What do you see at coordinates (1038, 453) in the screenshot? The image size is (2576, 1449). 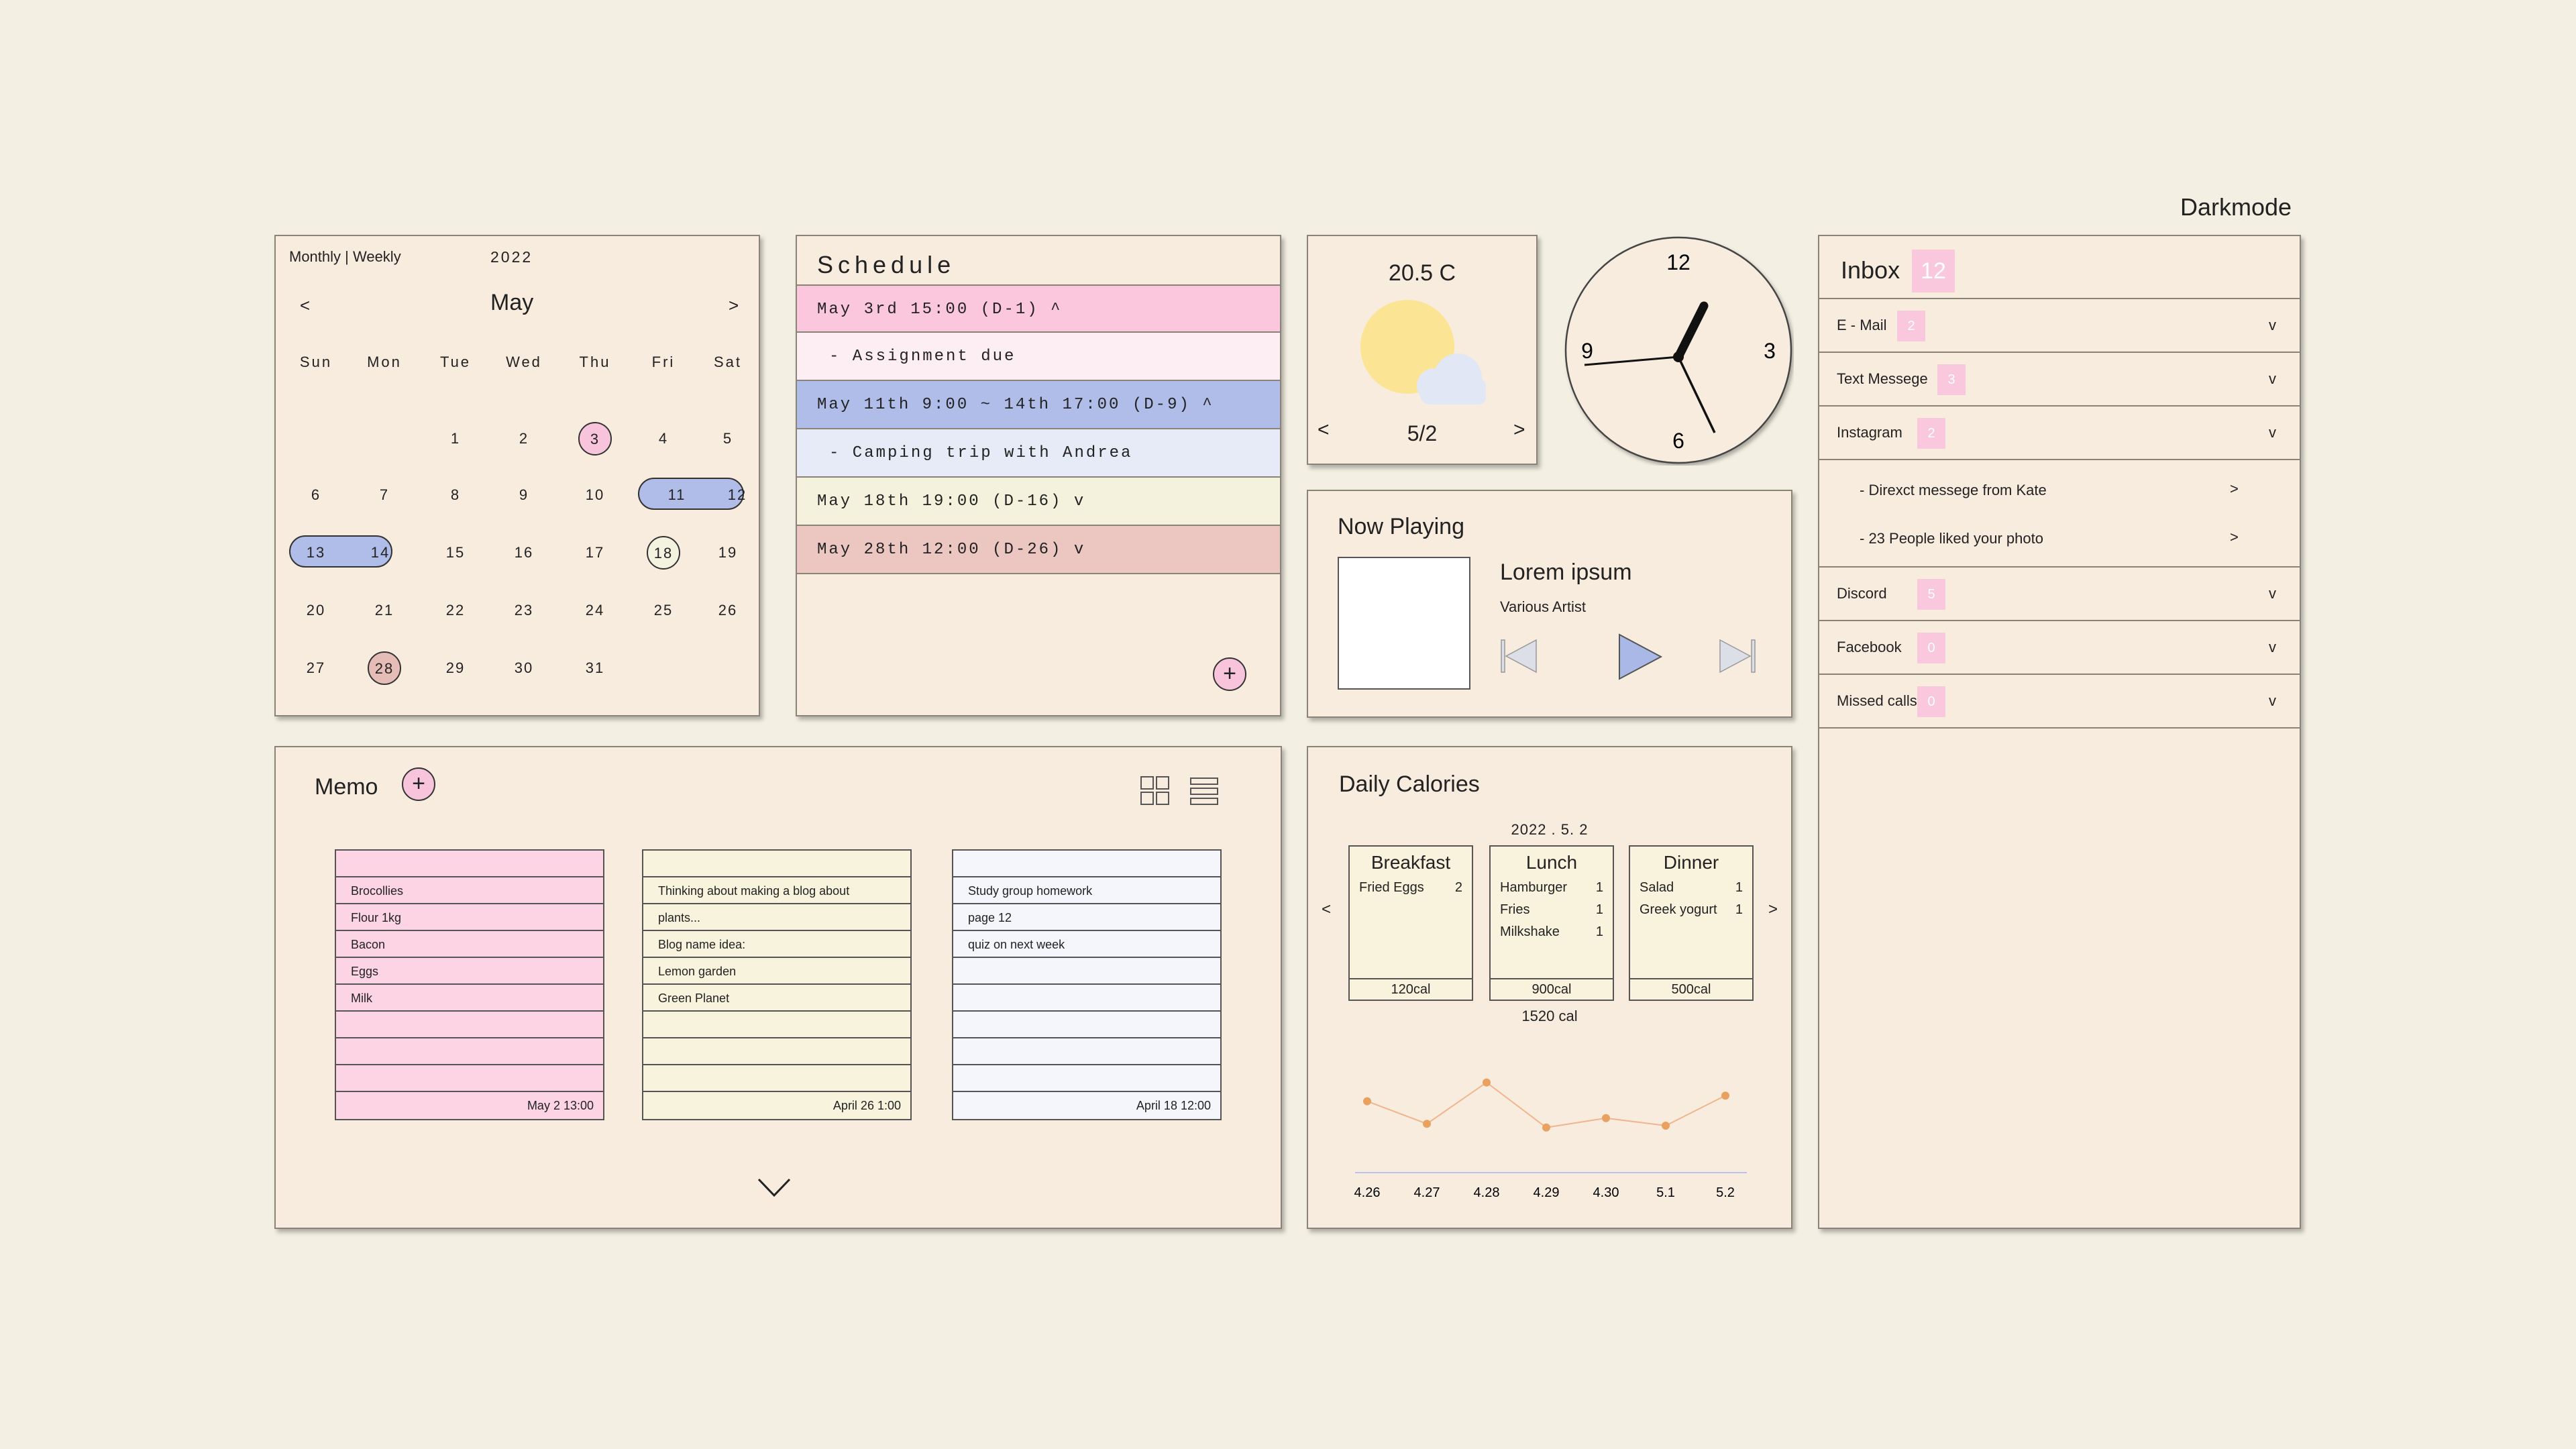 I see `schedule-item: - Camping trip with Andrea` at bounding box center [1038, 453].